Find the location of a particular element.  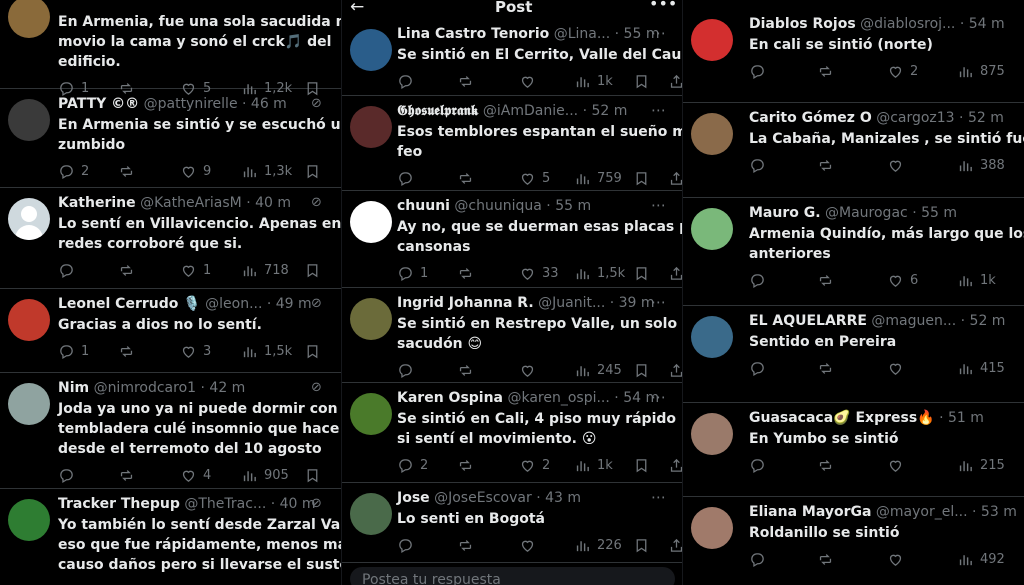

views-button: 226 is located at coordinates (598, 545).